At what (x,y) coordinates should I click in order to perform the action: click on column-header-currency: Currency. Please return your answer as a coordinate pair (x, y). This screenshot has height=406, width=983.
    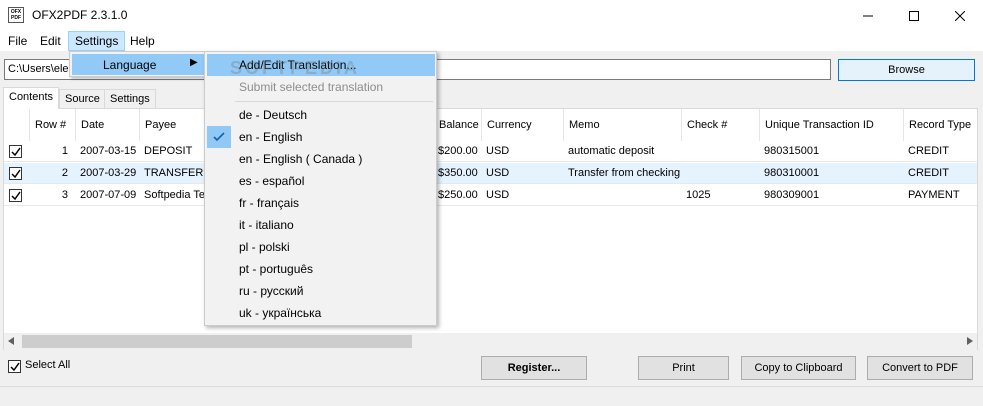
    Looking at the image, I should click on (523, 125).